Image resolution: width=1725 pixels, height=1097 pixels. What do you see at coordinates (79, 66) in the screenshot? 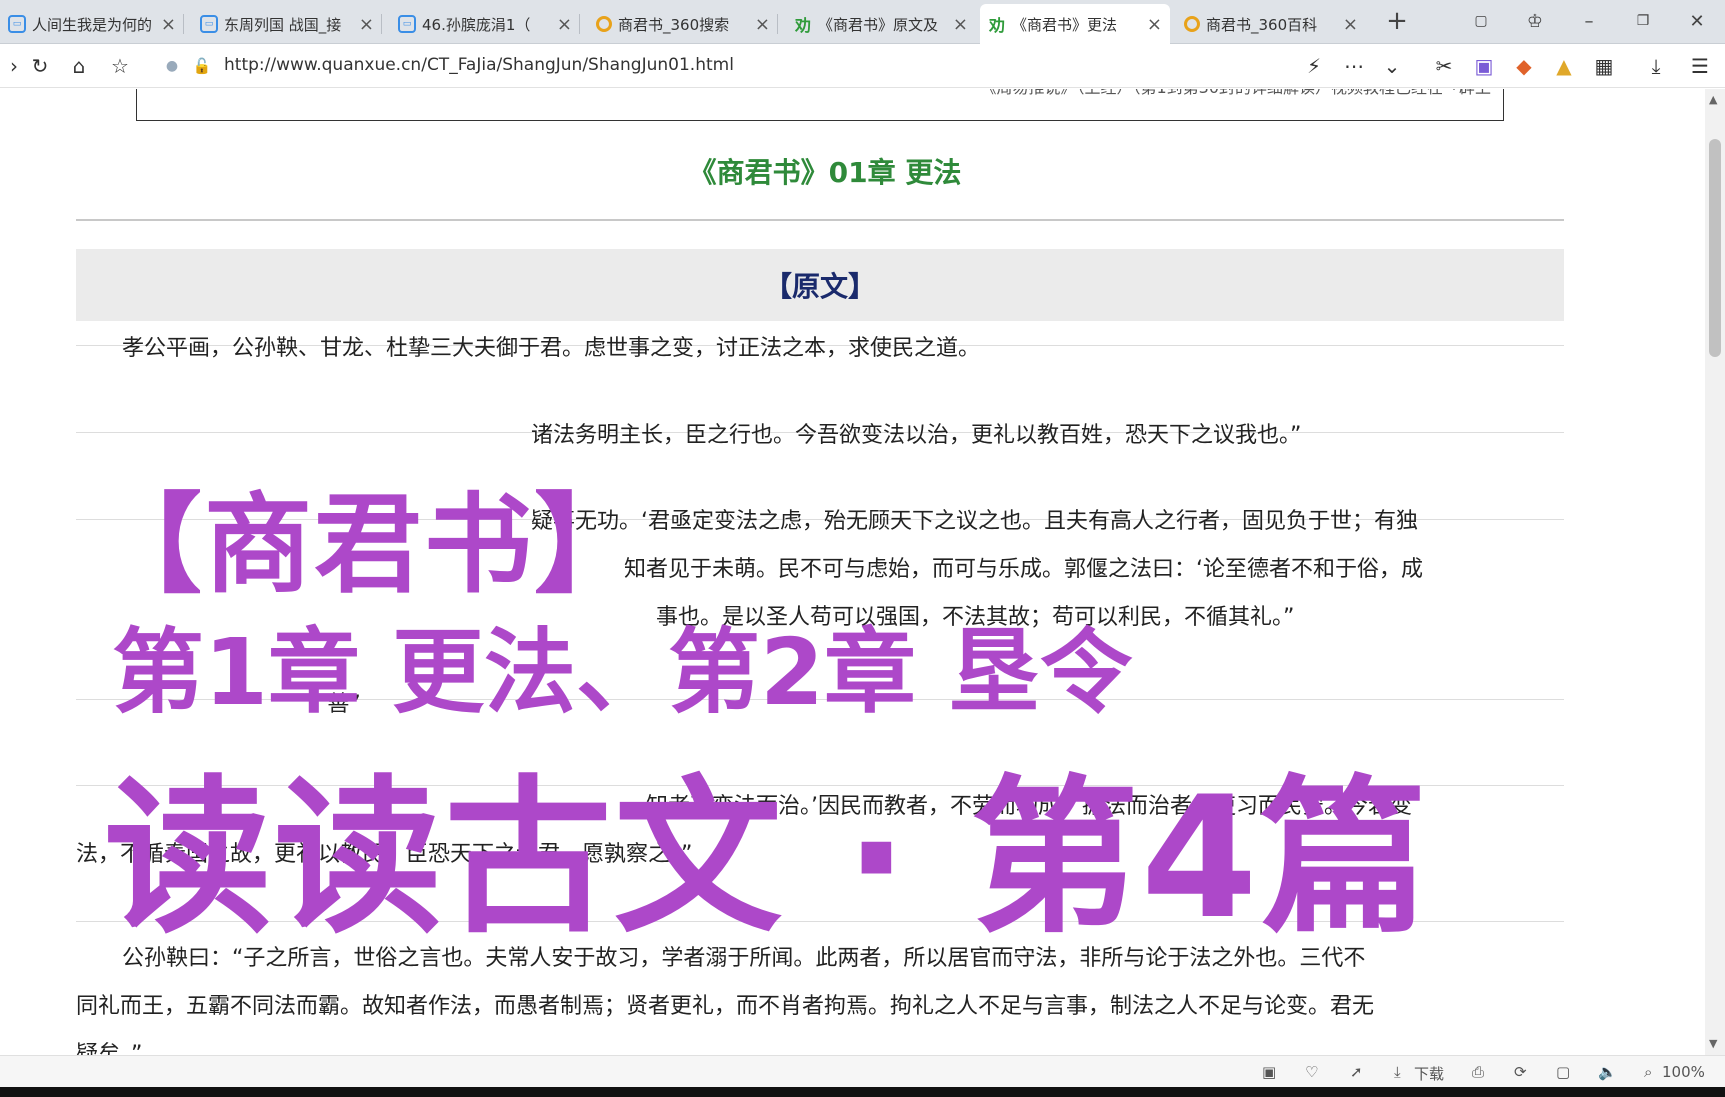
I see `home-icon: ⌂` at bounding box center [79, 66].